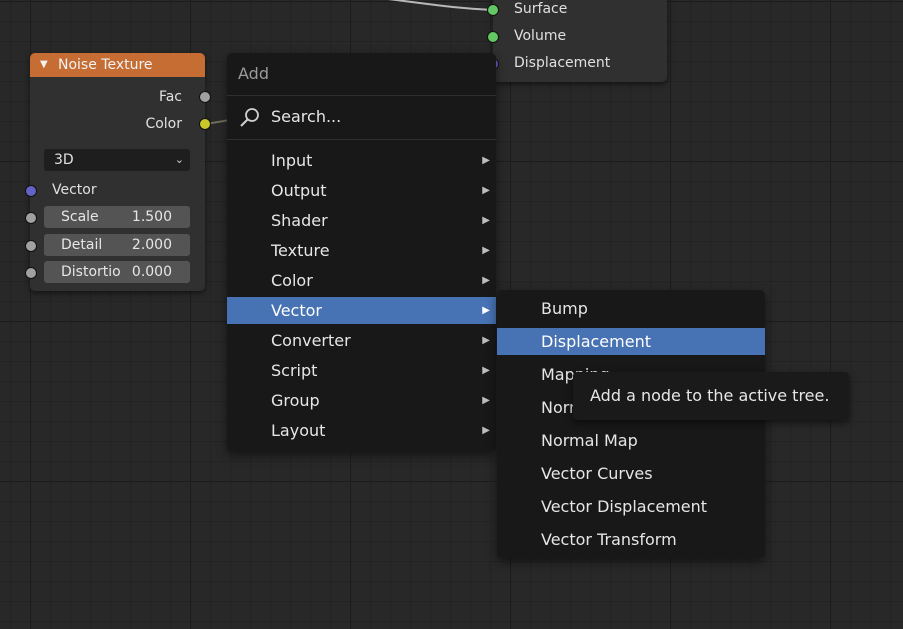  Describe the element at coordinates (31, 246) in the screenshot. I see `detail-socket` at that location.